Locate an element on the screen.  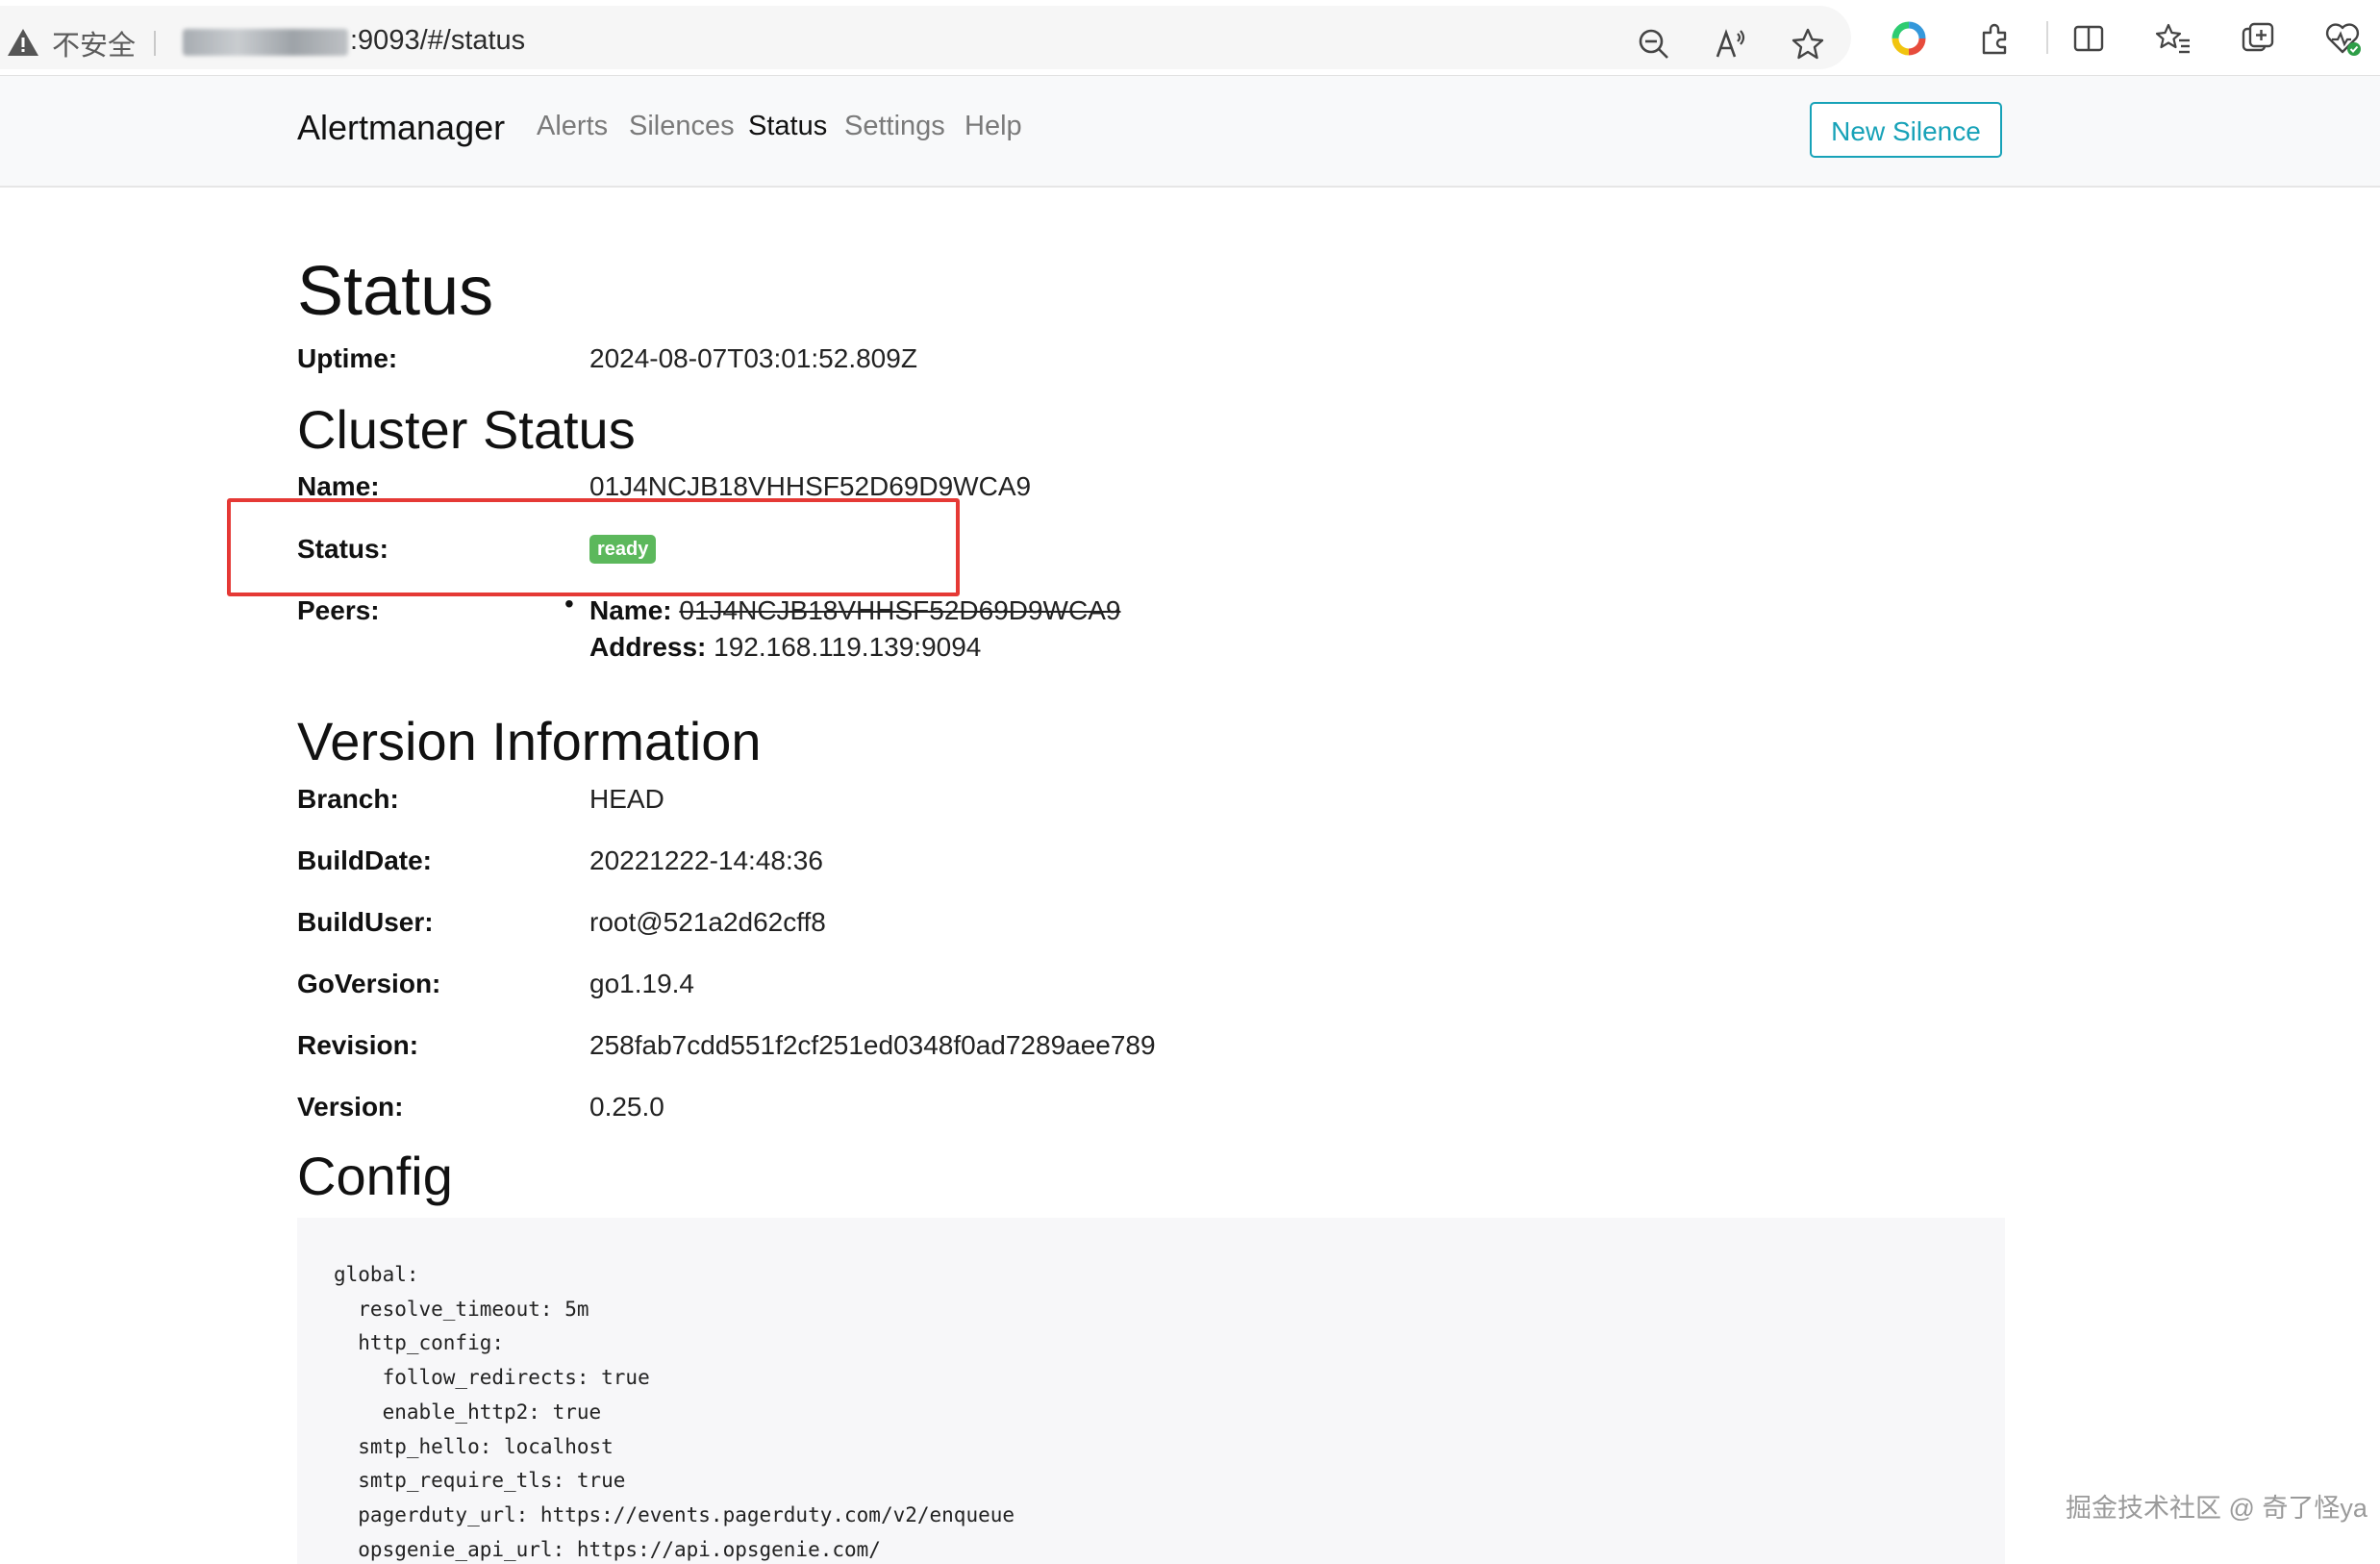
security-label: 不安全 is located at coordinates (94, 43).